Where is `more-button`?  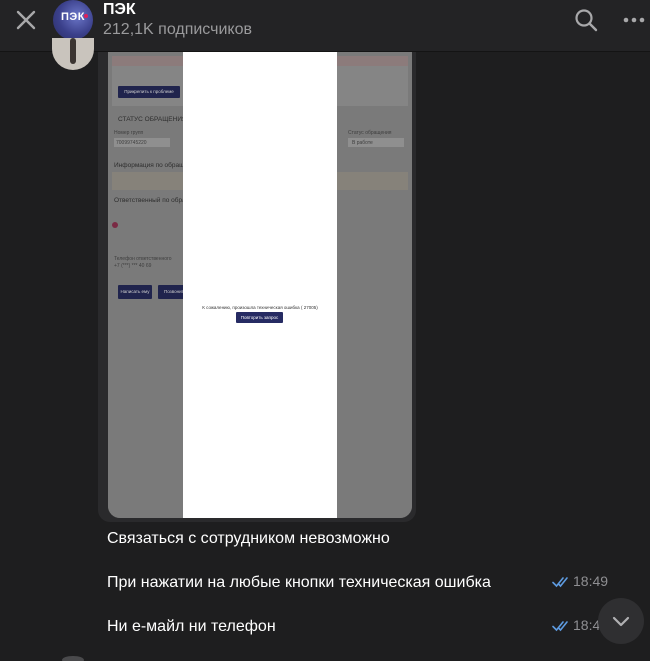
more-button is located at coordinates (634, 20).